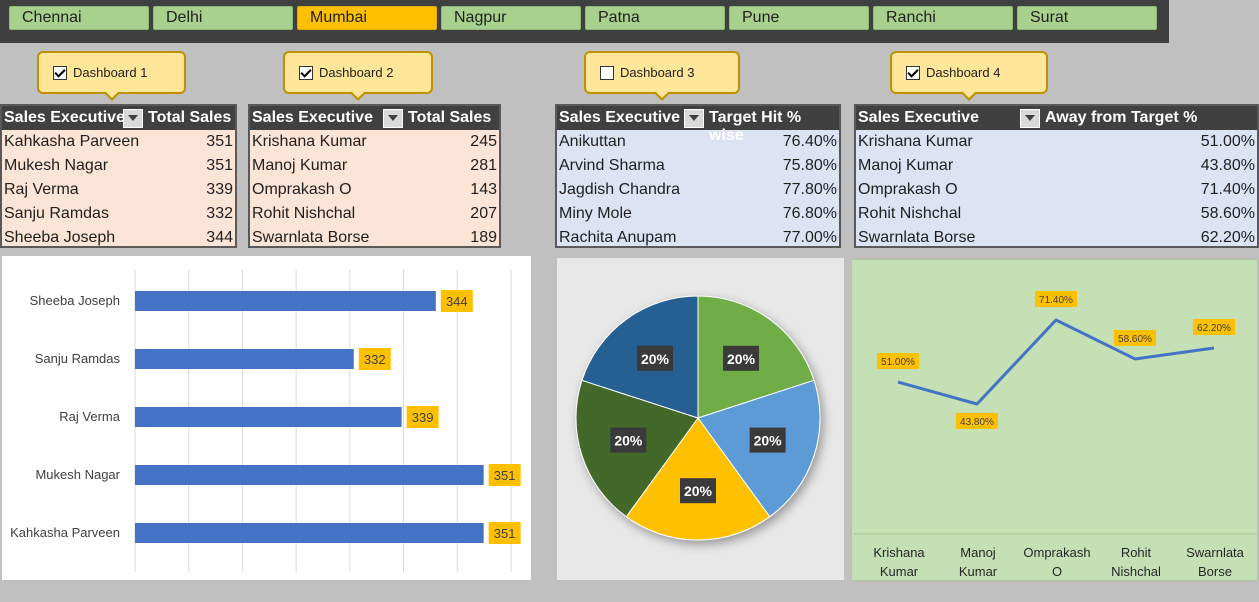  What do you see at coordinates (219, 237) in the screenshot?
I see `row-value: 344` at bounding box center [219, 237].